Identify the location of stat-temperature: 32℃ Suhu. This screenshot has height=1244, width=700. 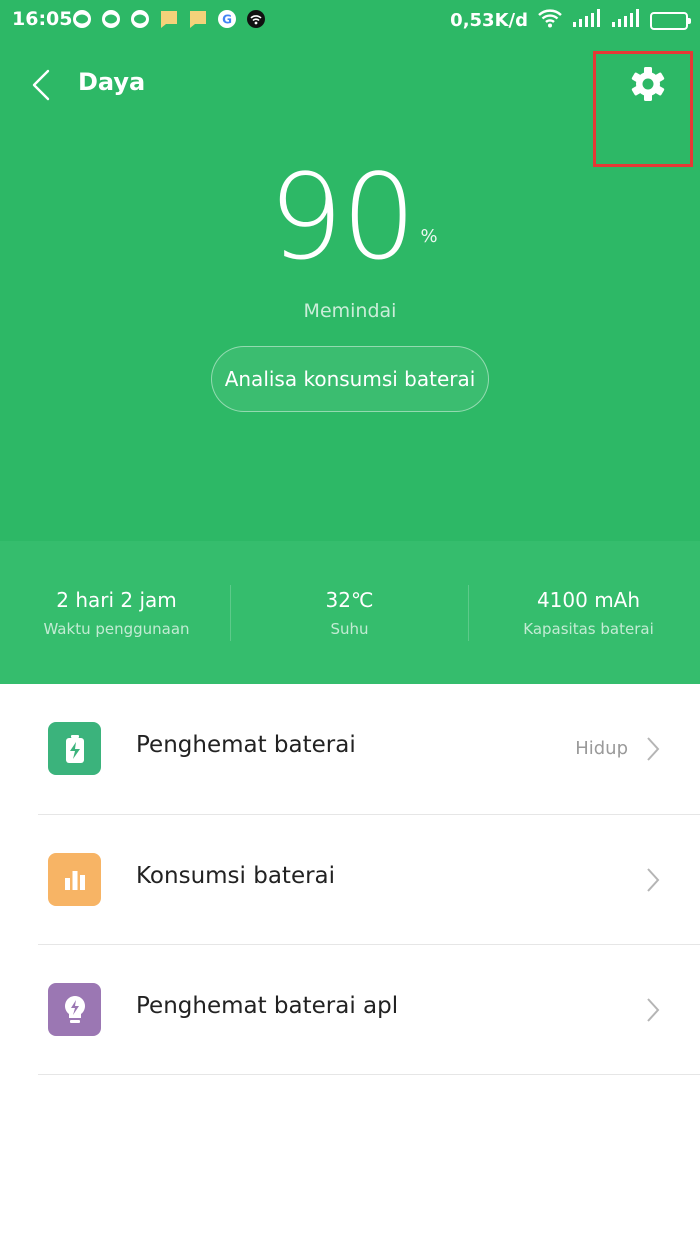
(349, 613).